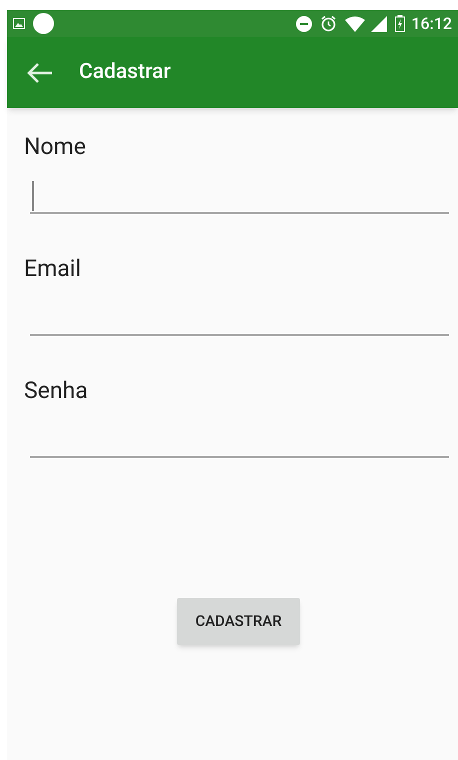 Image resolution: width=458 pixels, height=760 pixels. I want to click on battery-icon, so click(400, 23).